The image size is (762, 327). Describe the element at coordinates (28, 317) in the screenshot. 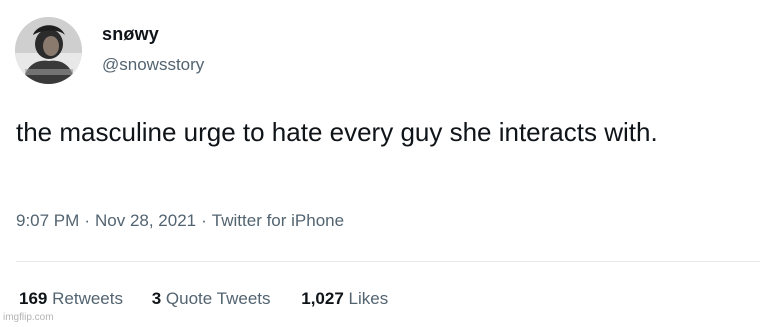

I see `watermark: imgflip.com` at that location.